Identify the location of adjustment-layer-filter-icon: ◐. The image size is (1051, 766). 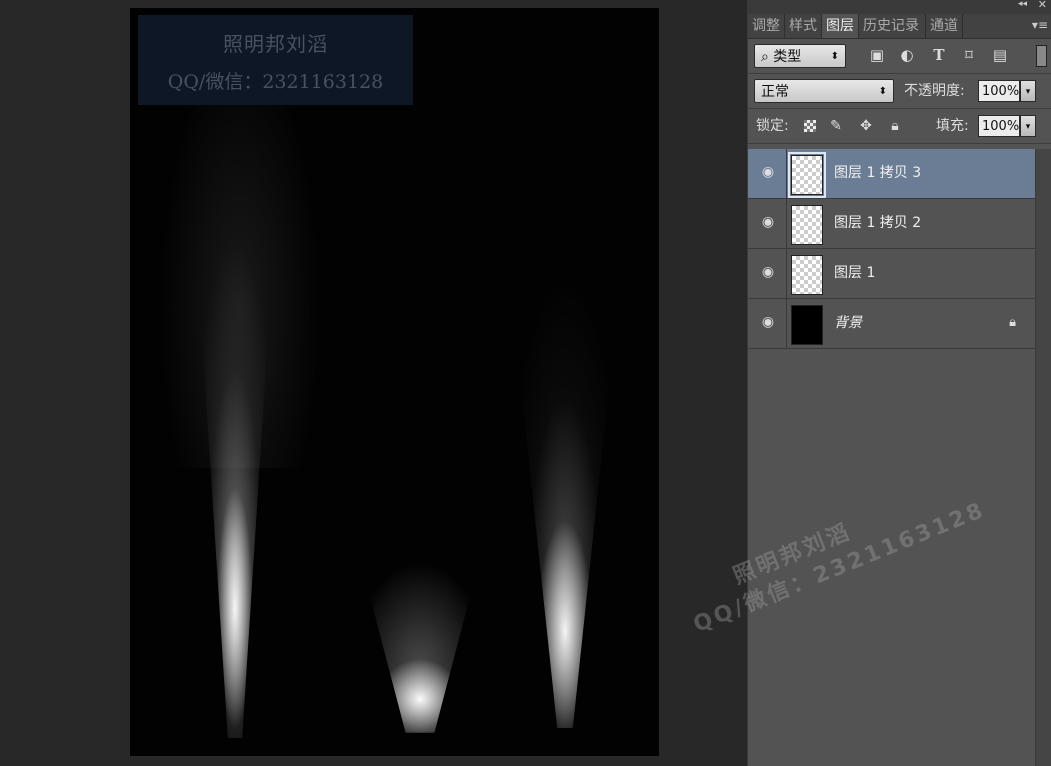
(907, 55).